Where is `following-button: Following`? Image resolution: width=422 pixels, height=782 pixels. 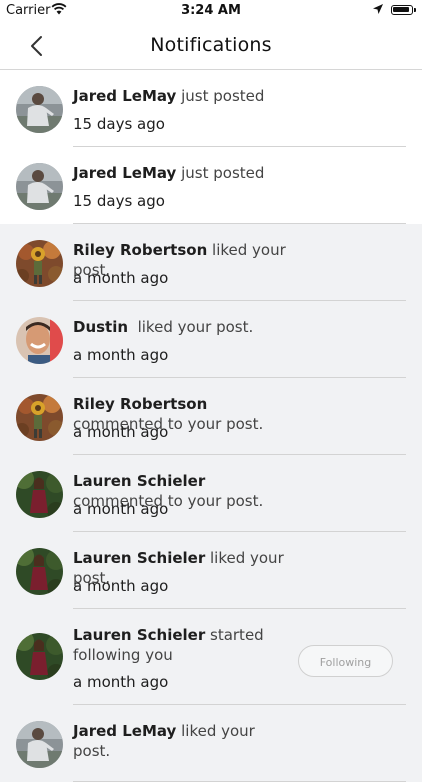 following-button: Following is located at coordinates (345, 661).